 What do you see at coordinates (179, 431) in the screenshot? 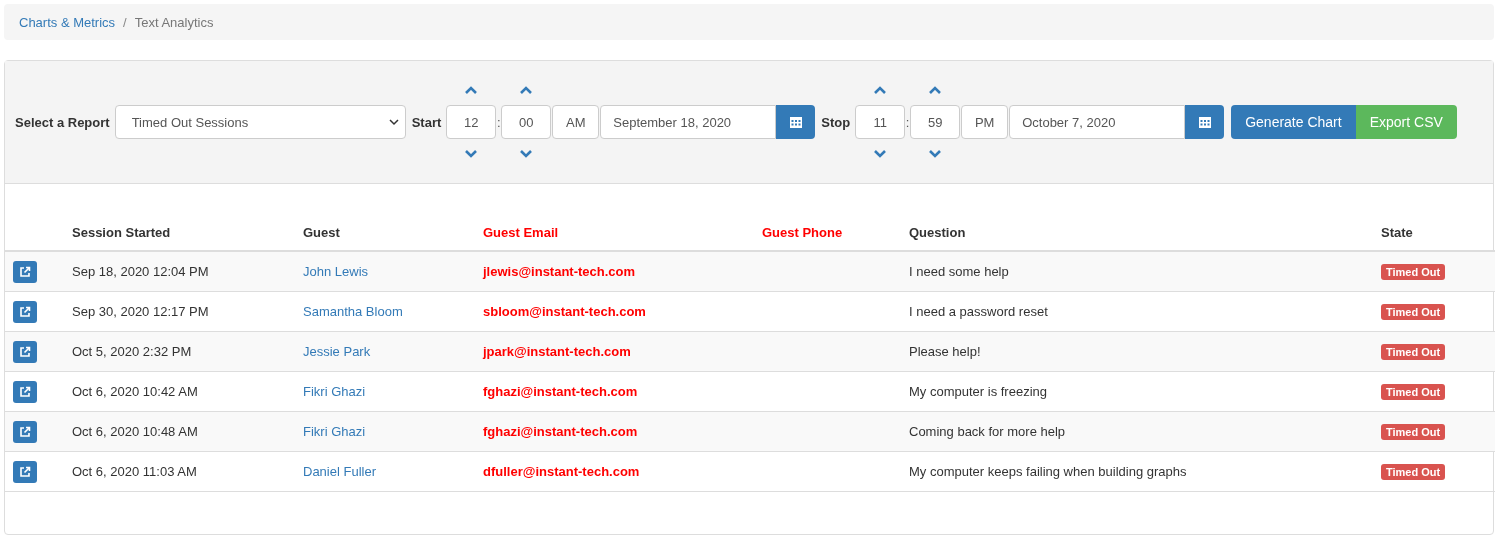
I see `table-cell: Oct 6, 2020 10:48 AM` at bounding box center [179, 431].